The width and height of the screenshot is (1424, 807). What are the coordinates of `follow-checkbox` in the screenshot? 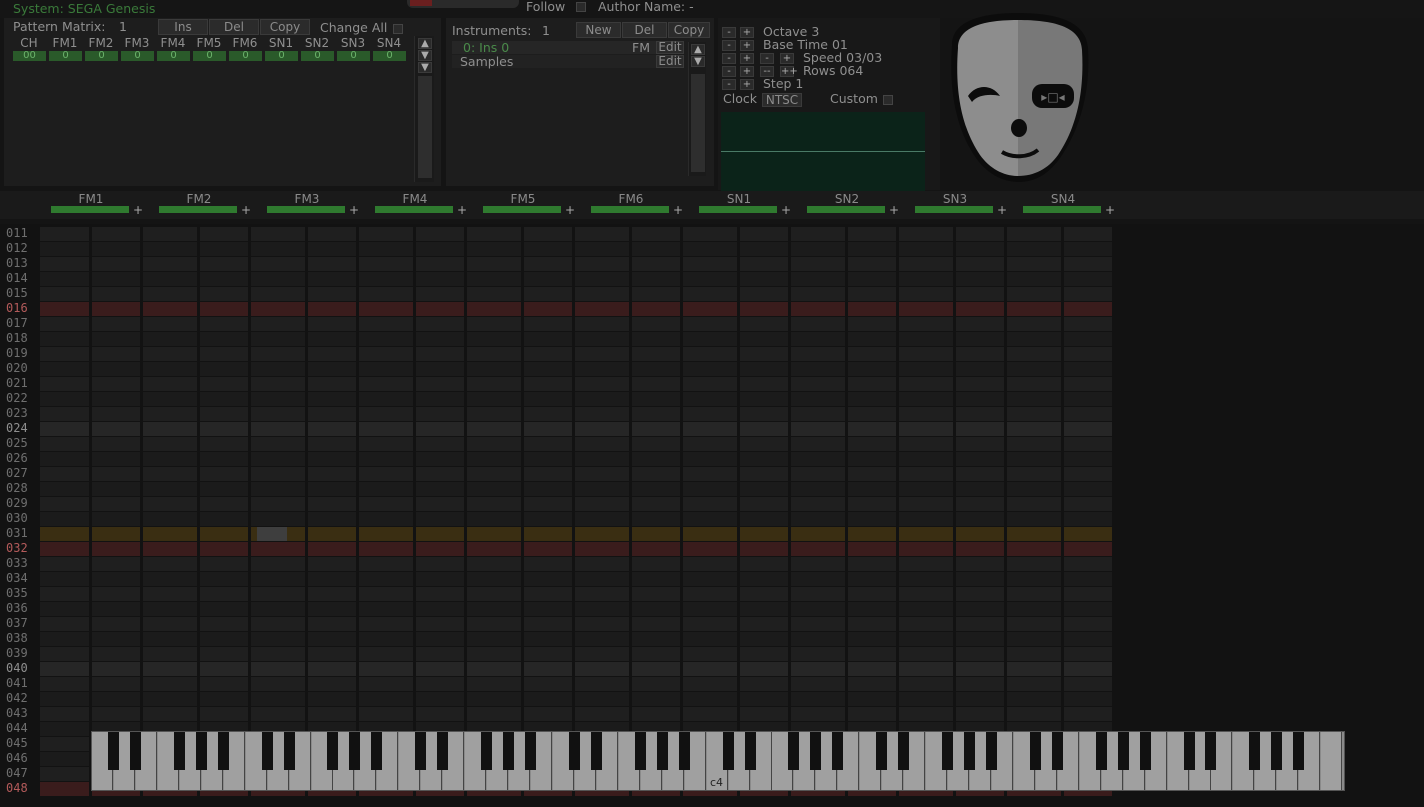 It's located at (581, 7).